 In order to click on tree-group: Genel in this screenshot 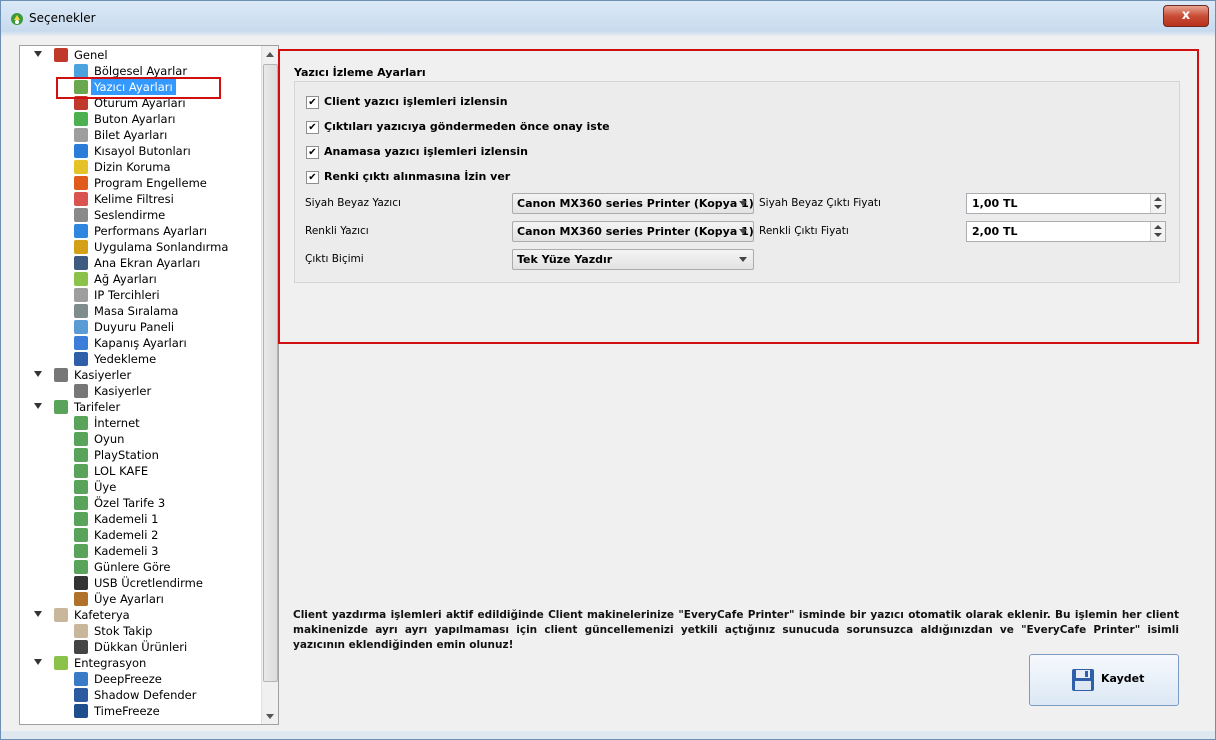, I will do `click(140, 55)`.